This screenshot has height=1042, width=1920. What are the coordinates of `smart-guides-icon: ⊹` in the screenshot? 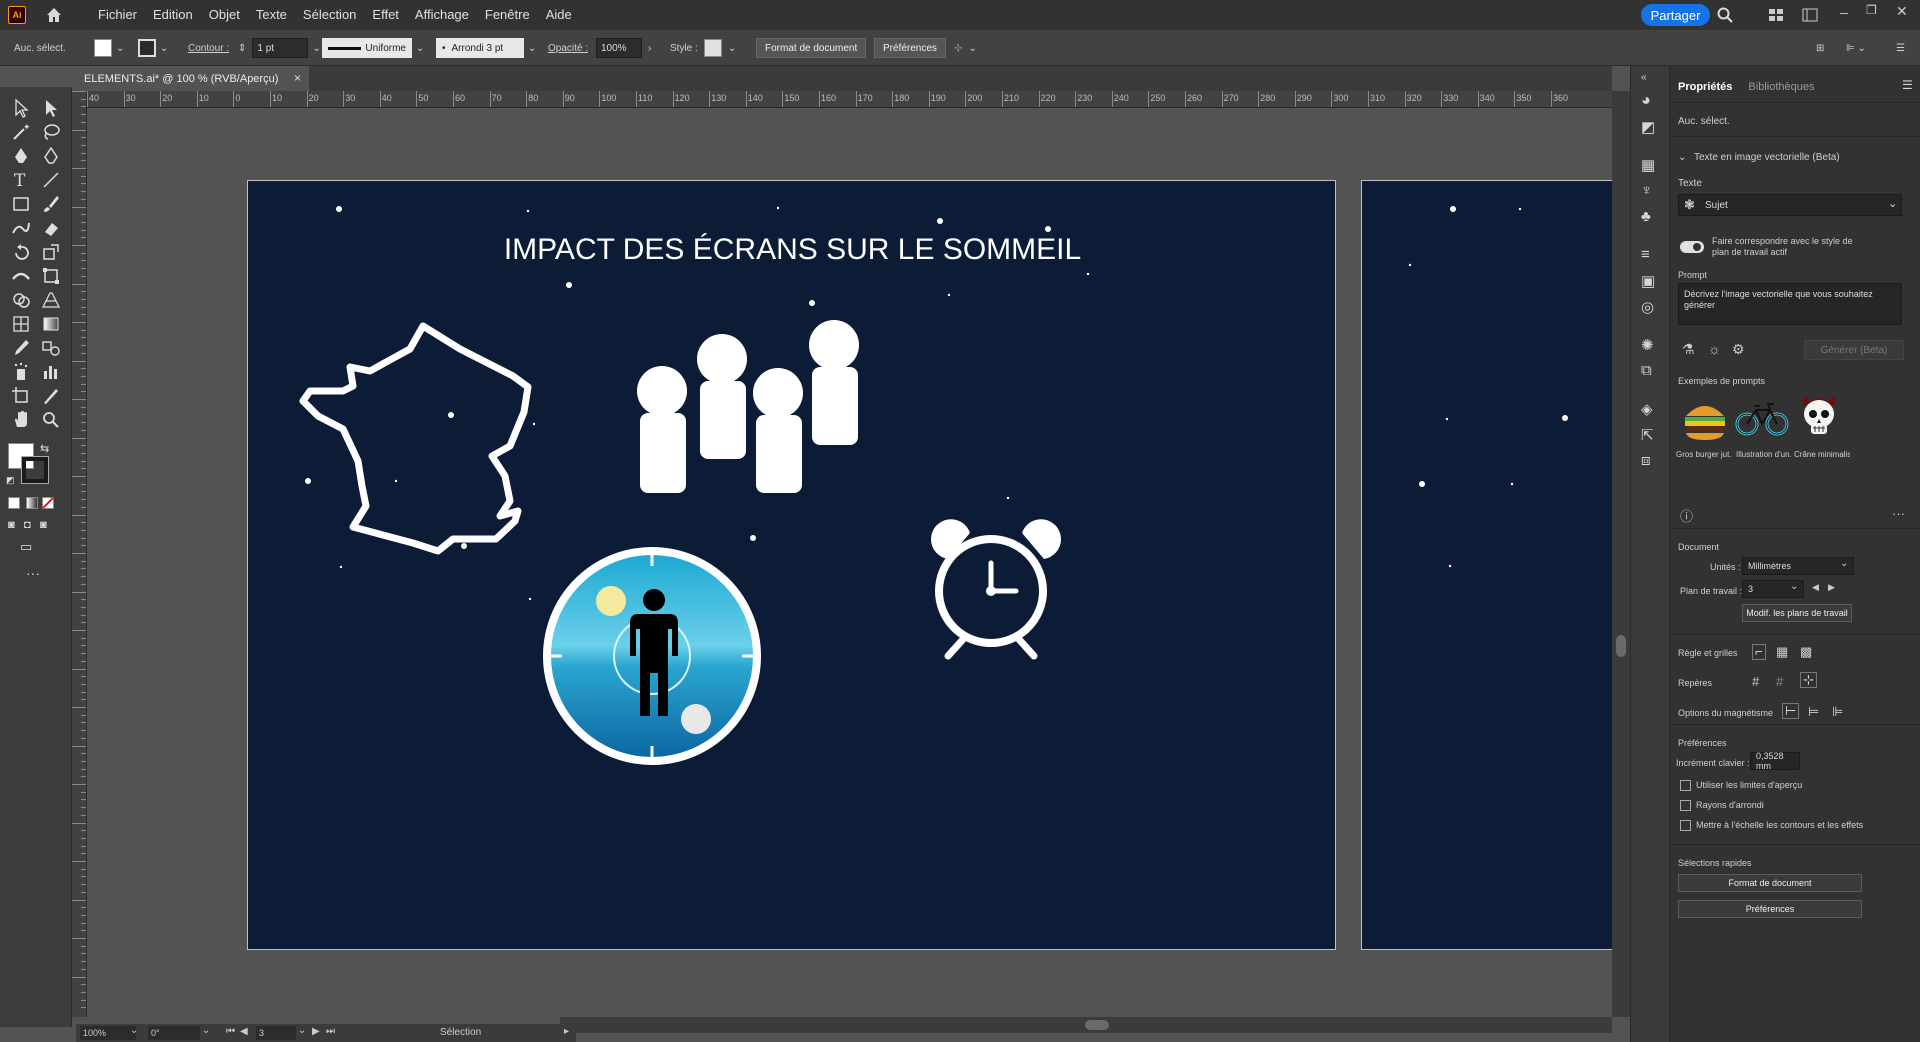 It's located at (1808, 680).